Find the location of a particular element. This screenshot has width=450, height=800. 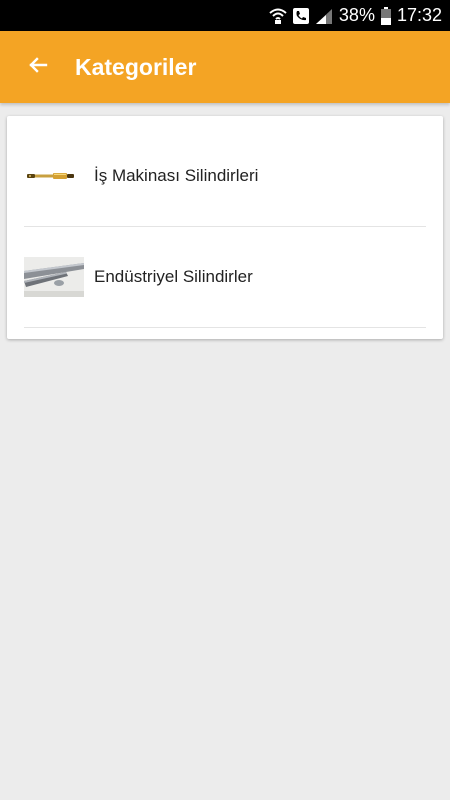

status-icons: 38% 17:32 is located at coordinates (355, 15).